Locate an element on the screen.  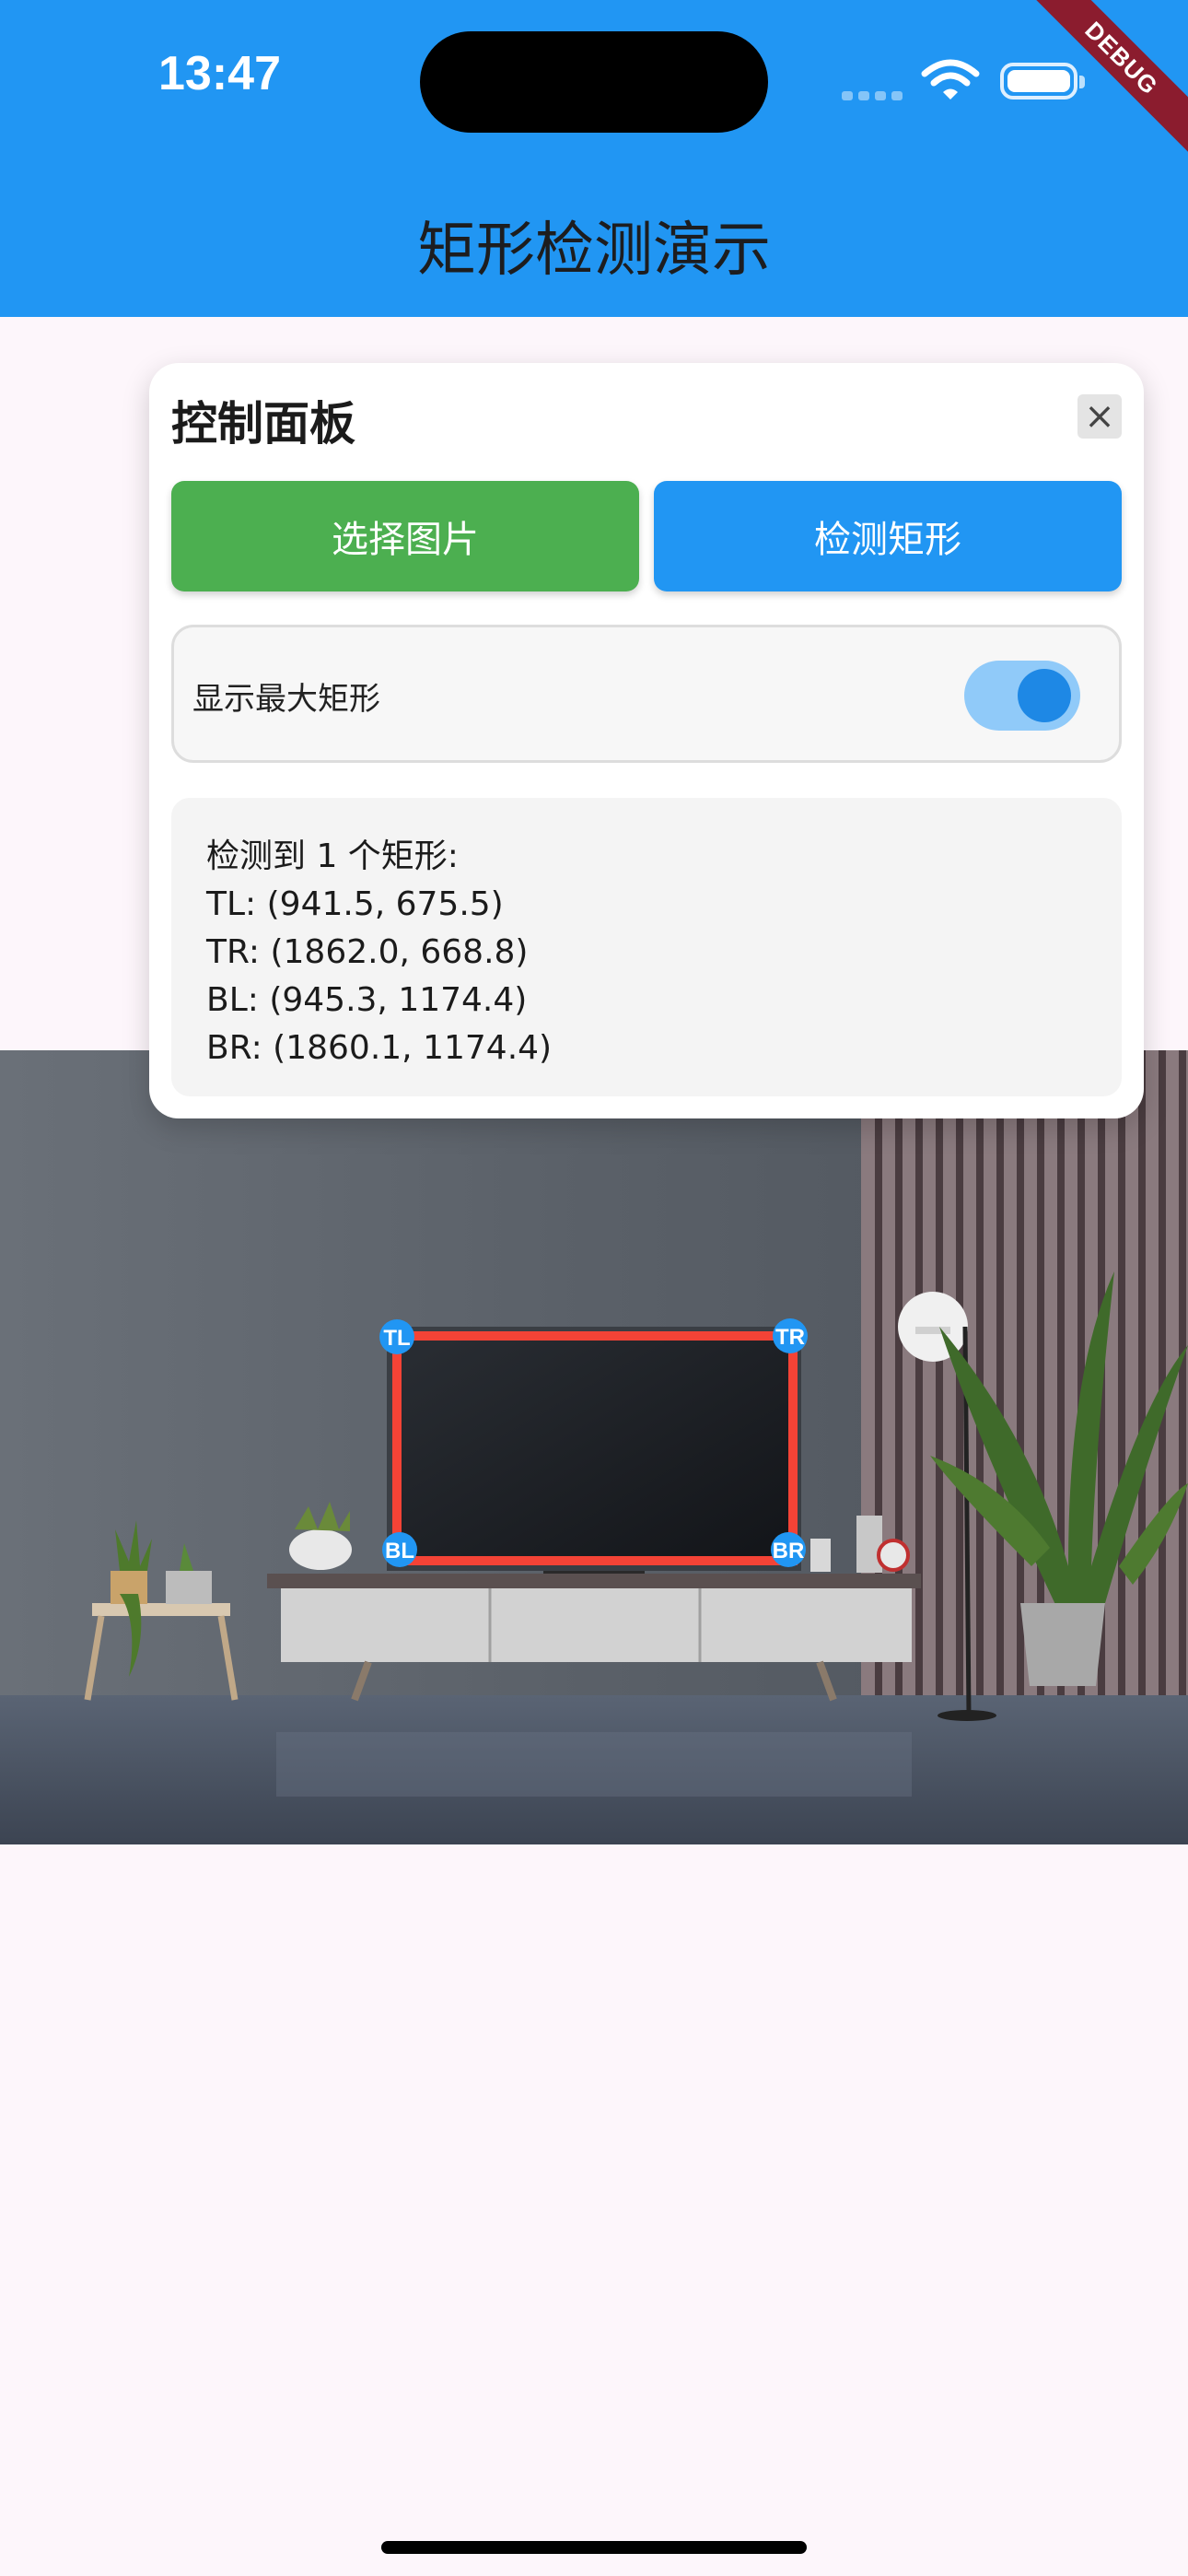
result-line-br: BR: (1860.1, 1174.4) is located at coordinates (379, 1048).